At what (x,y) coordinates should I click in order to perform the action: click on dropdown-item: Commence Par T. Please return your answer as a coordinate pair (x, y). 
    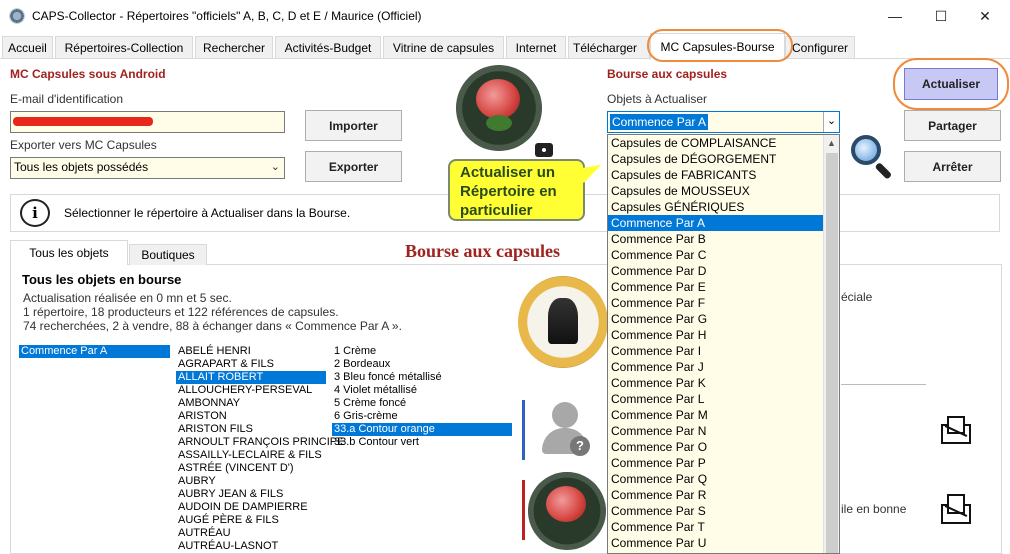
    Looking at the image, I should click on (716, 527).